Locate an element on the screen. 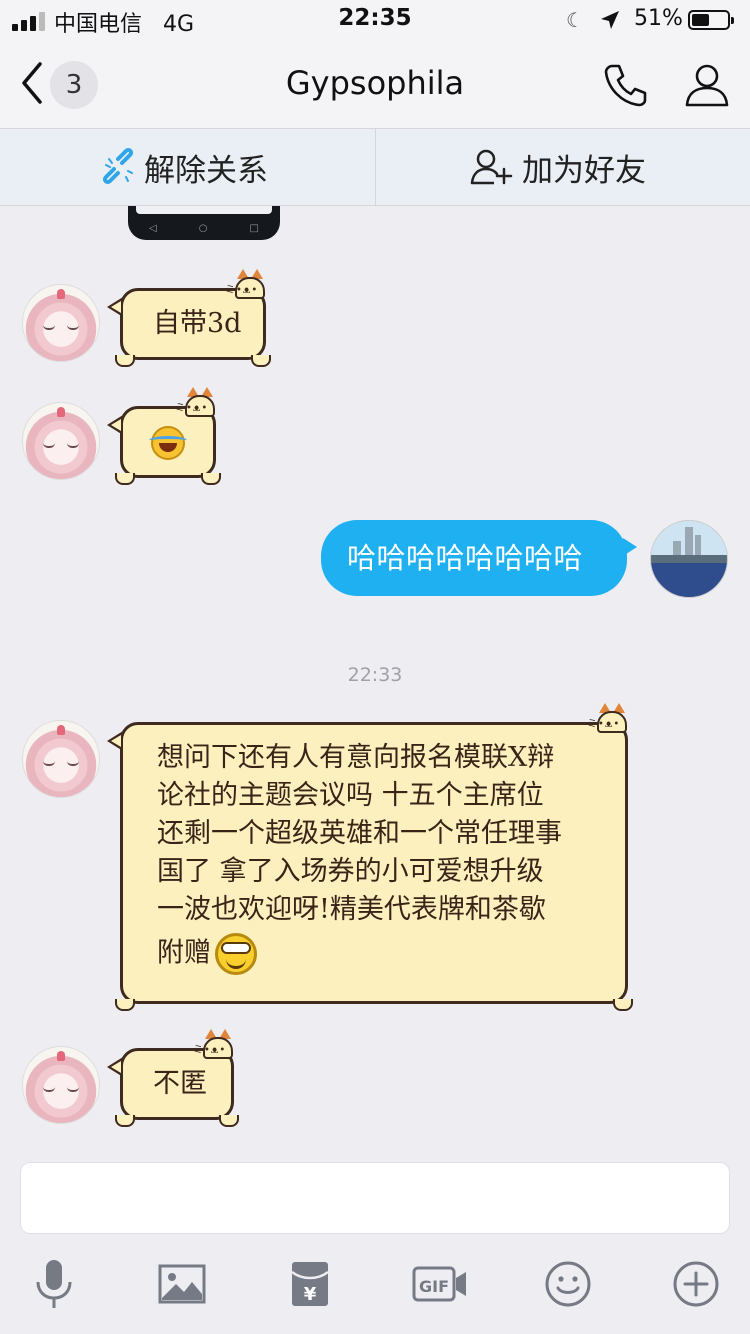 Image resolution: width=750 pixels, height=1334 pixels. battery-percent: 51% is located at coordinates (658, 18).